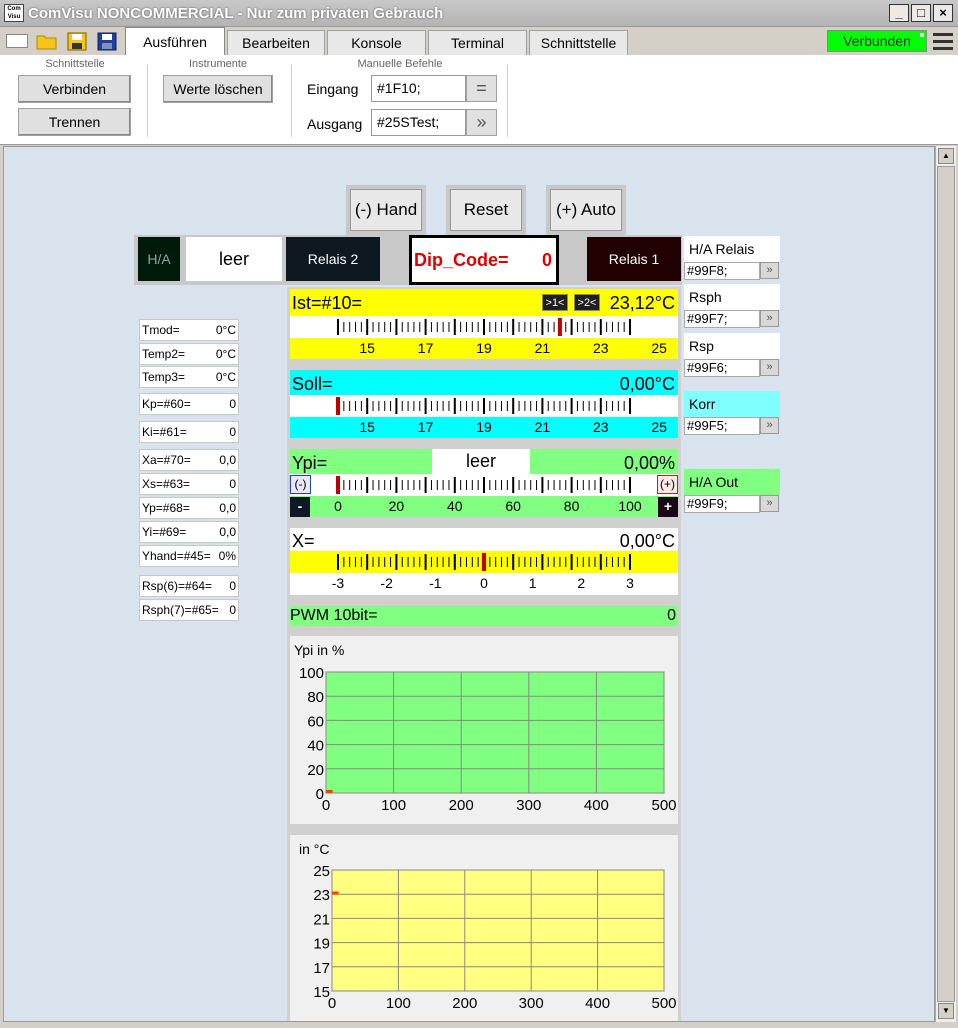  What do you see at coordinates (484, 327) in the screenshot?
I see `ist-scale` at bounding box center [484, 327].